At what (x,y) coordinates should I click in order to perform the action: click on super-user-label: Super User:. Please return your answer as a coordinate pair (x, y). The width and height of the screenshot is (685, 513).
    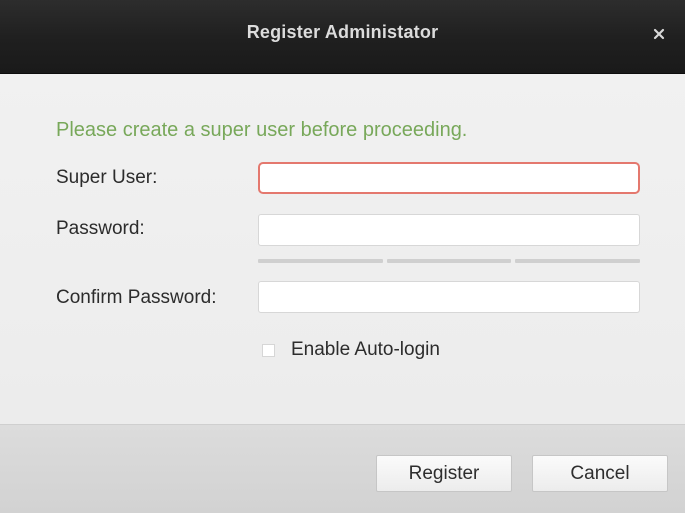
    Looking at the image, I should click on (107, 177).